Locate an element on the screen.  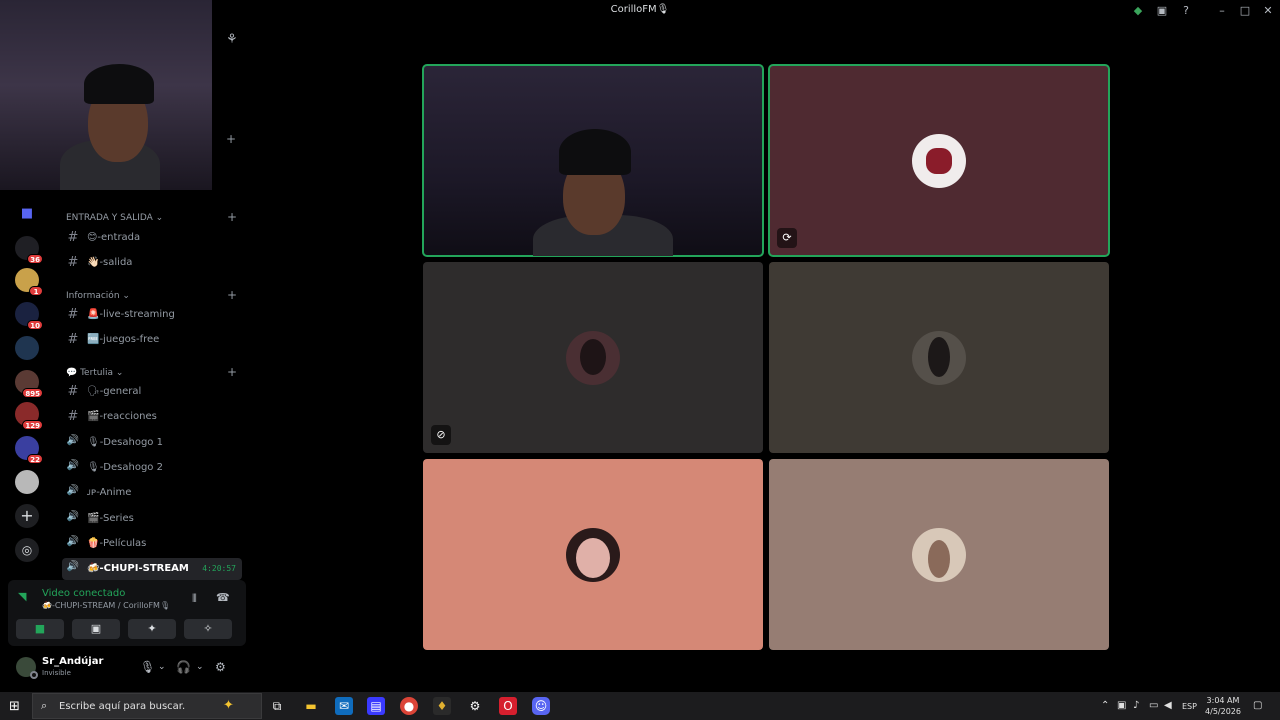
folder-icon: ■ is located at coordinates (27, 214).